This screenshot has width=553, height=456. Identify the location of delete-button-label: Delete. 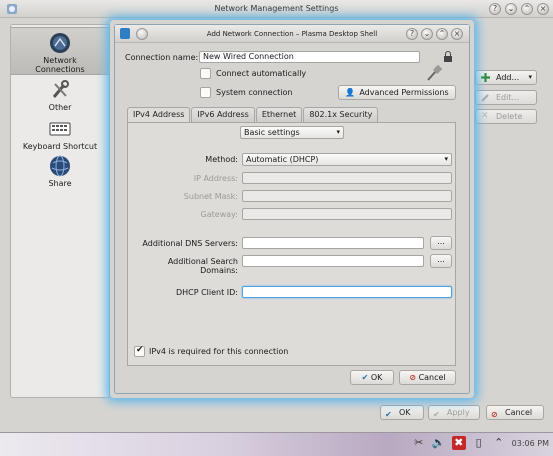
(509, 116).